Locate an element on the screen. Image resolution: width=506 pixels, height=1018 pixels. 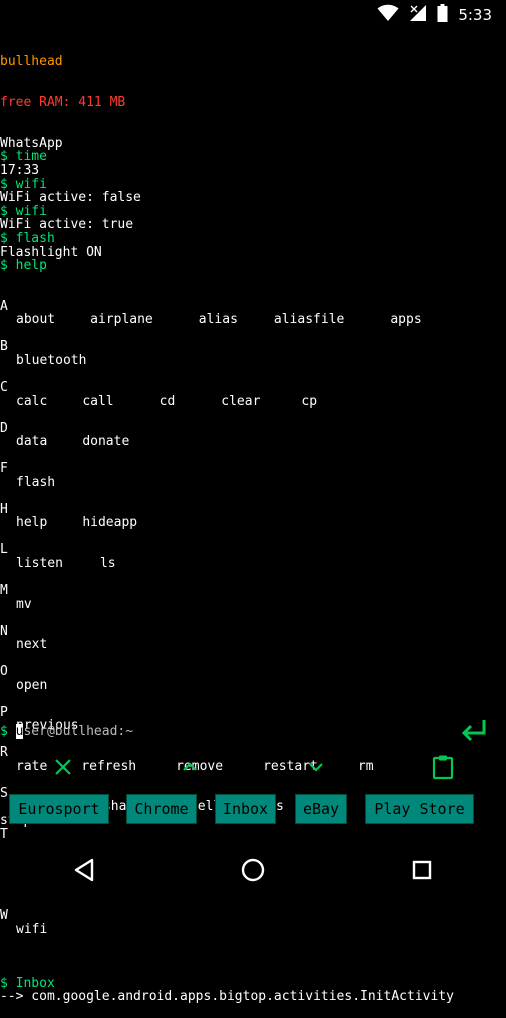
help-command-row: bluetooth is located at coordinates (253, 361).